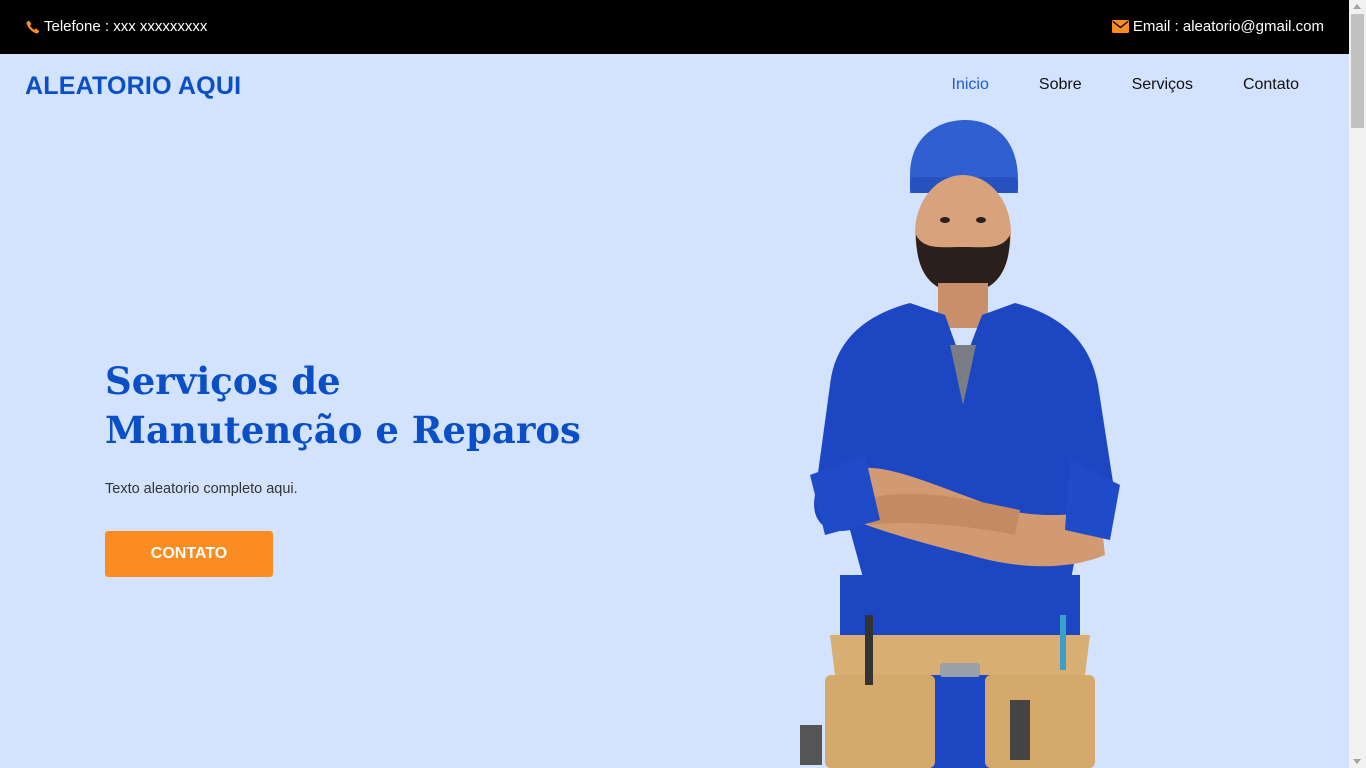 The height and width of the screenshot is (768, 1366). What do you see at coordinates (1120, 26) in the screenshot?
I see `envelope-icon` at bounding box center [1120, 26].